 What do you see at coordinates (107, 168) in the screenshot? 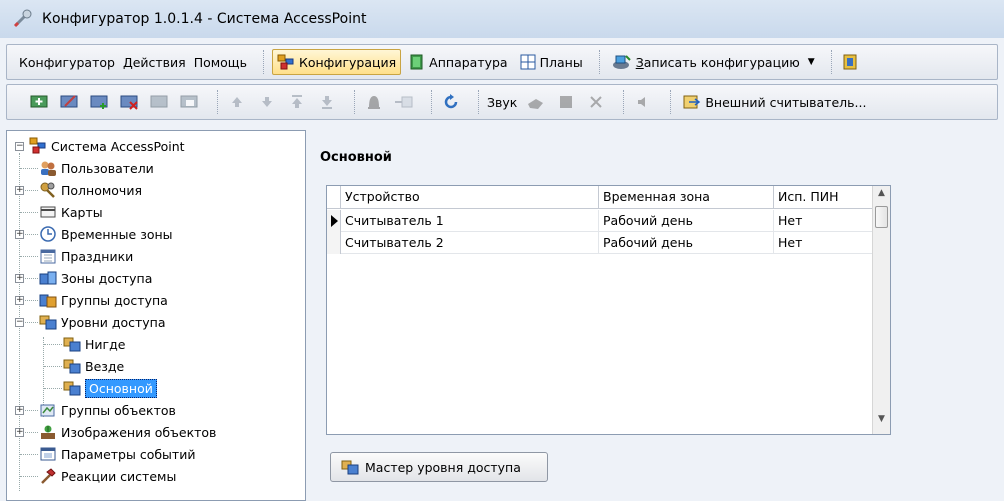
I see `tree-item-label: Пользователи` at bounding box center [107, 168].